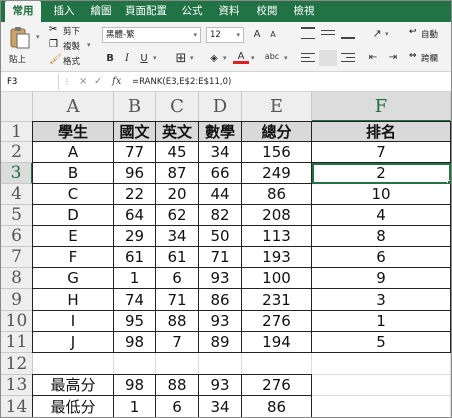 The height and width of the screenshot is (418, 452). Describe the element at coordinates (73, 257) in the screenshot. I see `cell-a7: F` at that location.